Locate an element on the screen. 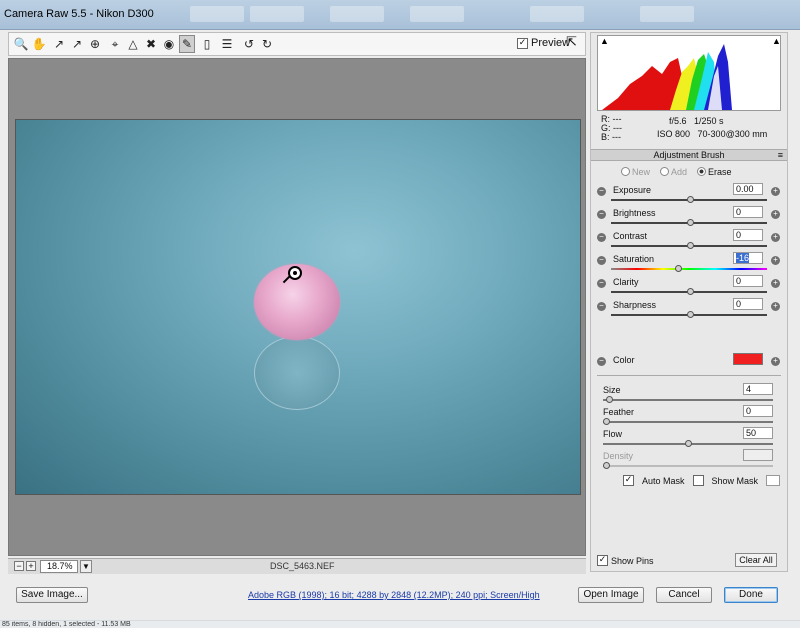 The height and width of the screenshot is (628, 800). mode-add: Add is located at coordinates (673, 172).